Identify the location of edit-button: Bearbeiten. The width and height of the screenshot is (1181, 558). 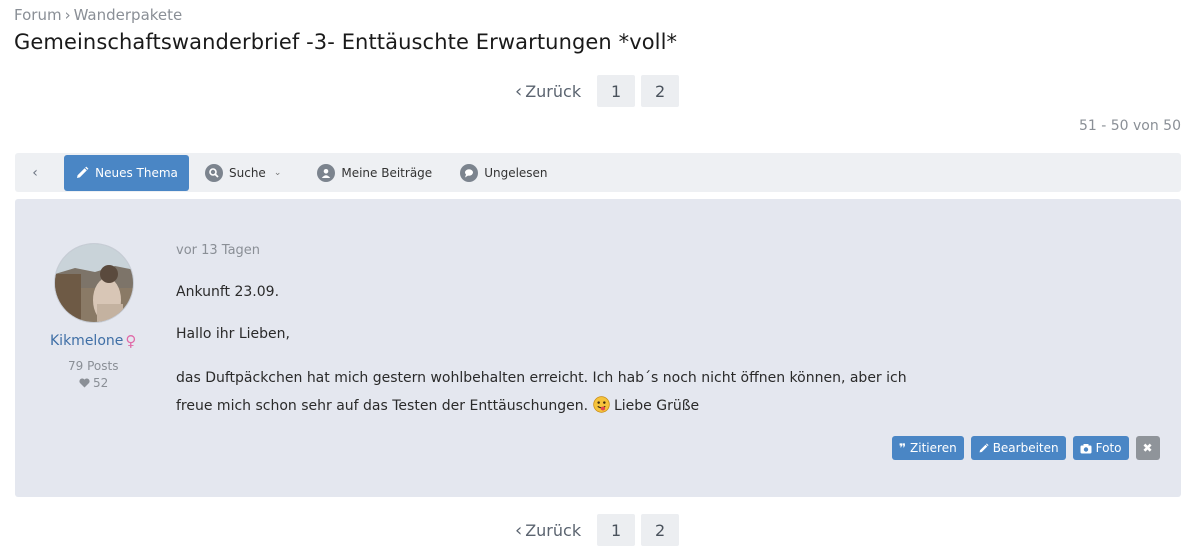
(1018, 448).